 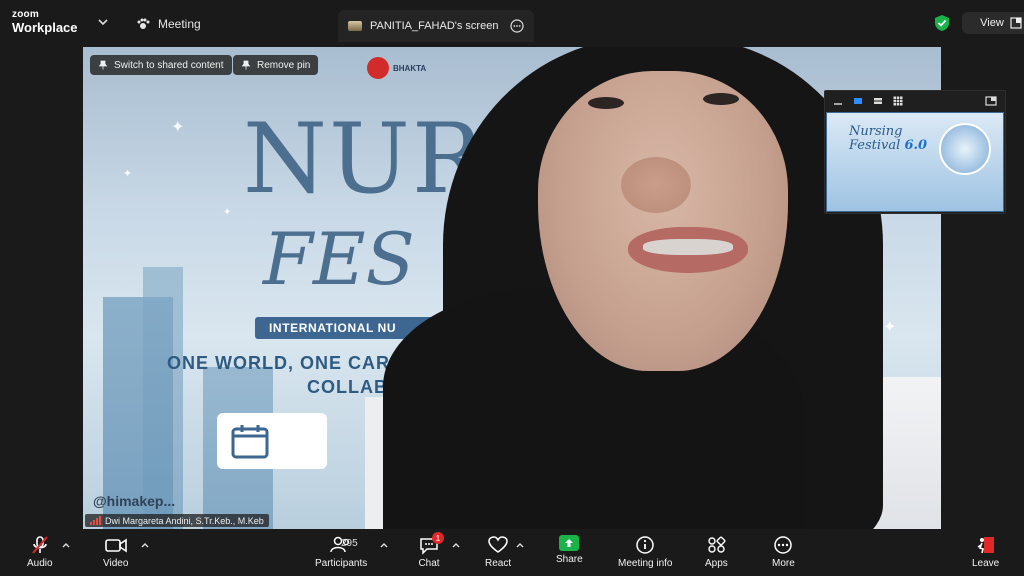 I want to click on more-button: More, so click(x=783, y=552).